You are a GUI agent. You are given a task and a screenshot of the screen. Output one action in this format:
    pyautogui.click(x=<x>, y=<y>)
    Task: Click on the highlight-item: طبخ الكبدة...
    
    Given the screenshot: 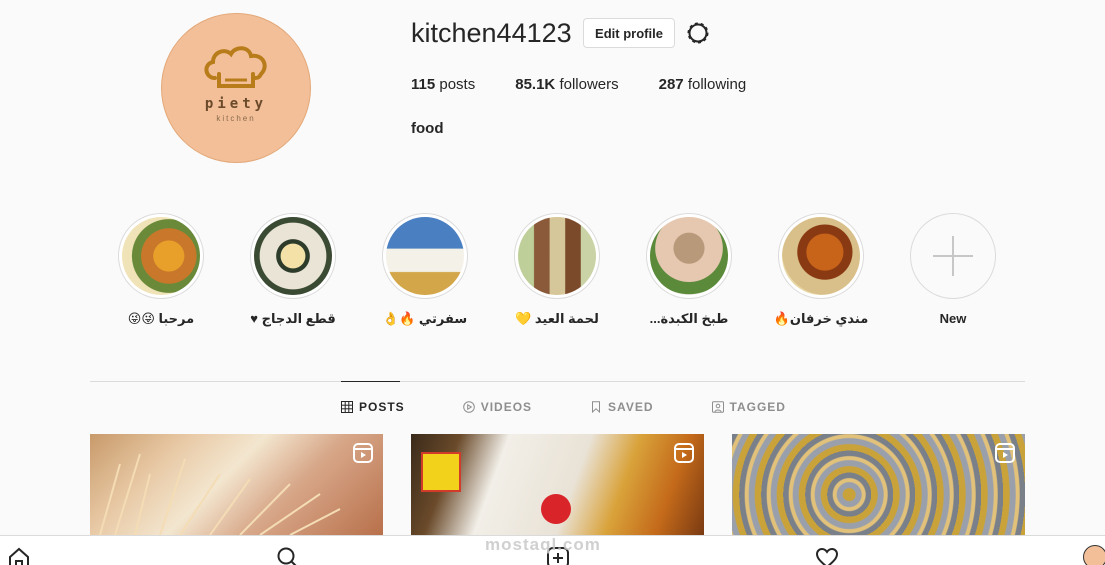 What is the action you would take?
    pyautogui.click(x=689, y=270)
    